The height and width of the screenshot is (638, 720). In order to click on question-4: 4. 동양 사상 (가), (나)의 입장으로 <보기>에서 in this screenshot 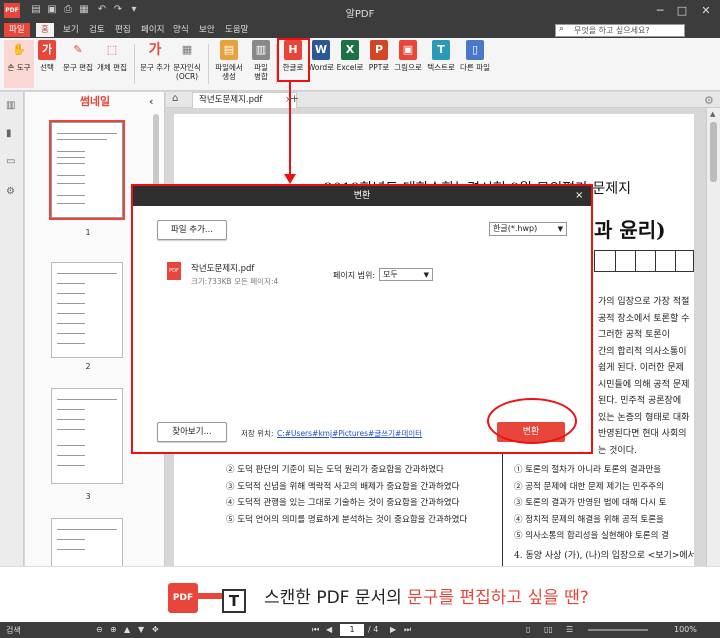, I will do `click(604, 556)`.